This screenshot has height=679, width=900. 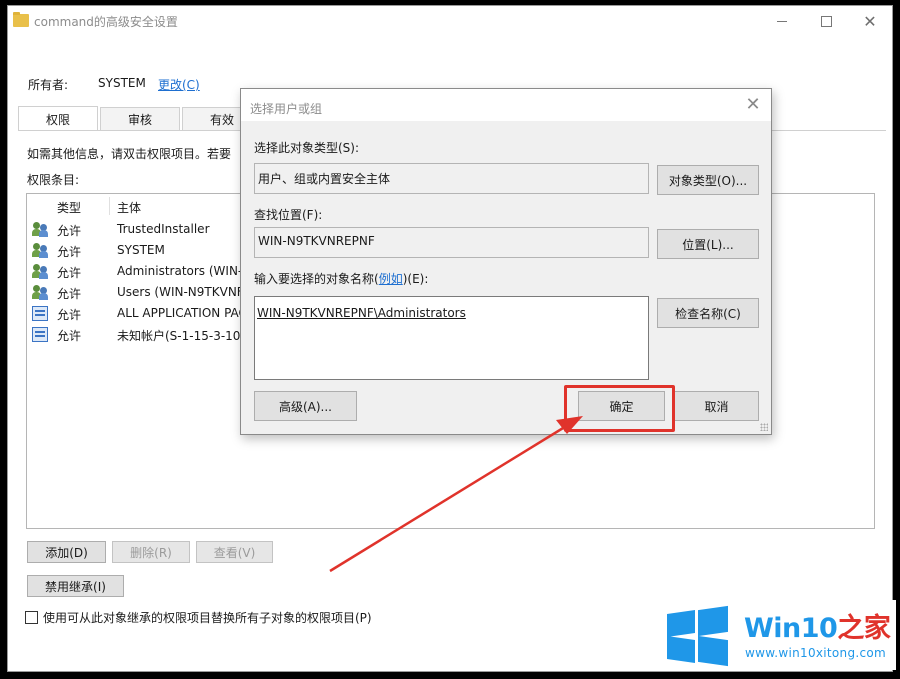 I want to click on win10-watermark: Win10之家 www.win10xitong.com, so click(x=768, y=635).